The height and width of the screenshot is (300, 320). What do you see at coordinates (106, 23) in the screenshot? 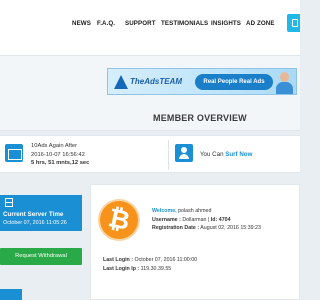
I see `nav-faq: F.A.Q.` at bounding box center [106, 23].